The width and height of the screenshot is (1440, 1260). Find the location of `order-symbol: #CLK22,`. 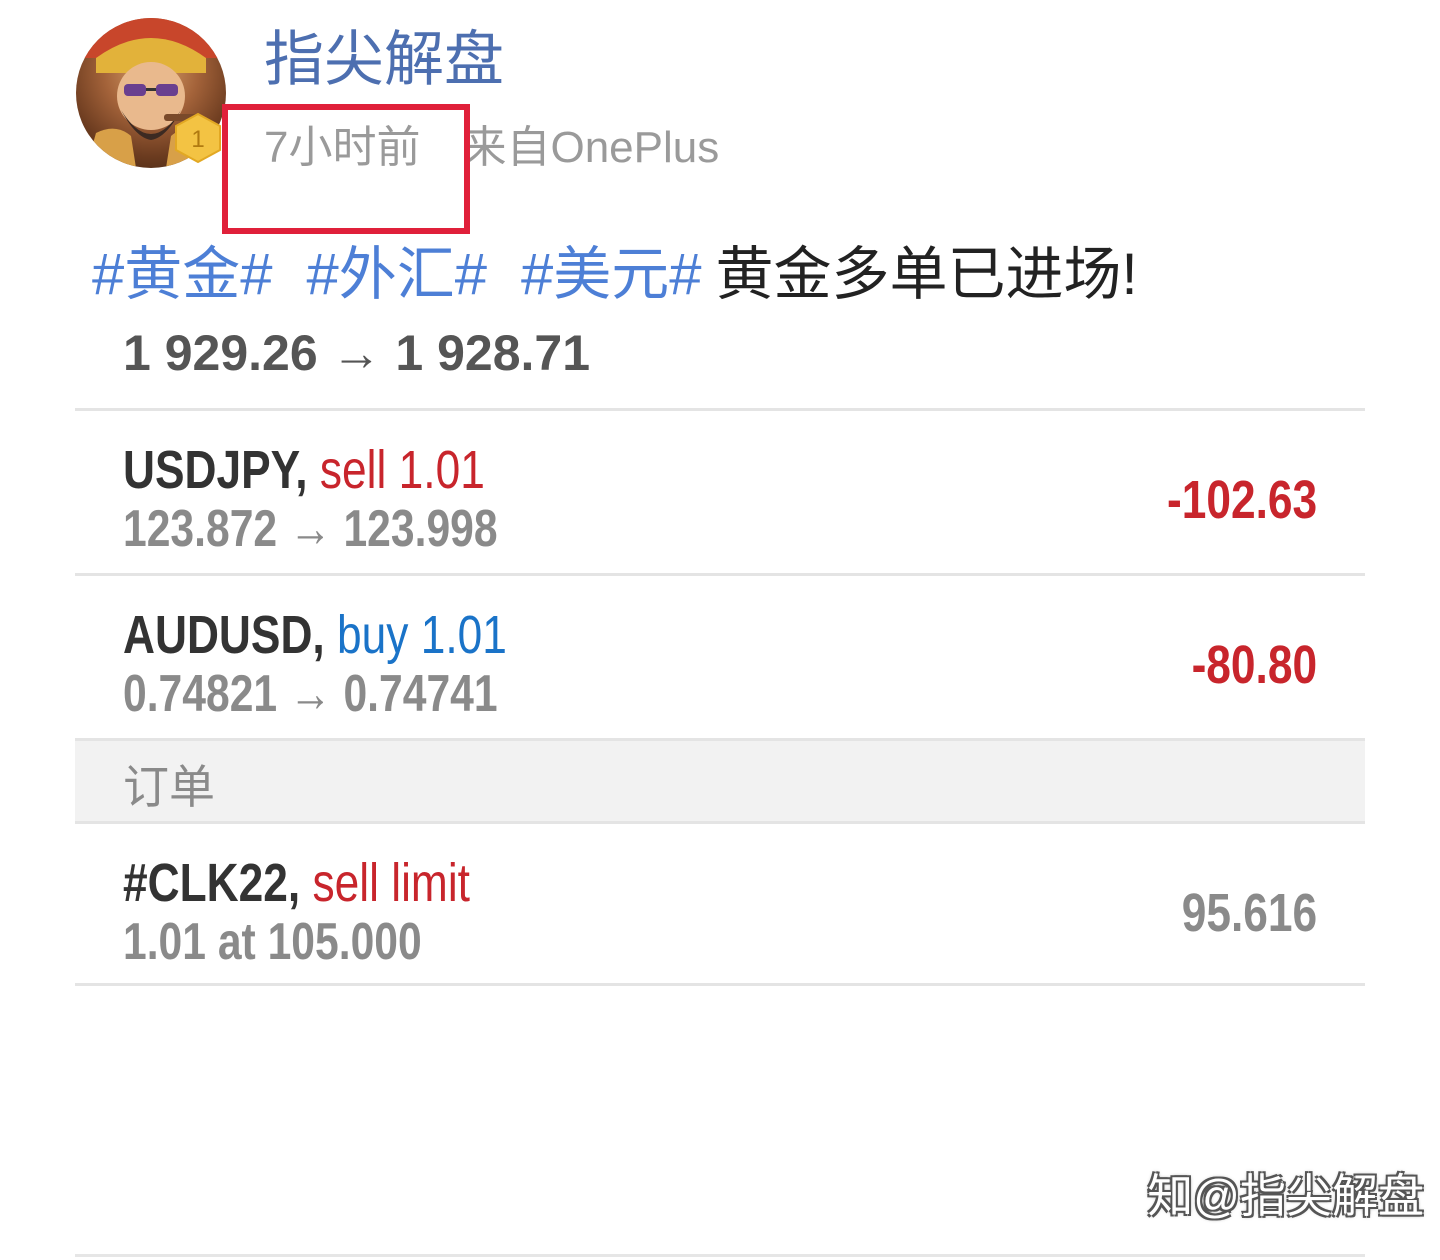

order-symbol: #CLK22, is located at coordinates (212, 883).